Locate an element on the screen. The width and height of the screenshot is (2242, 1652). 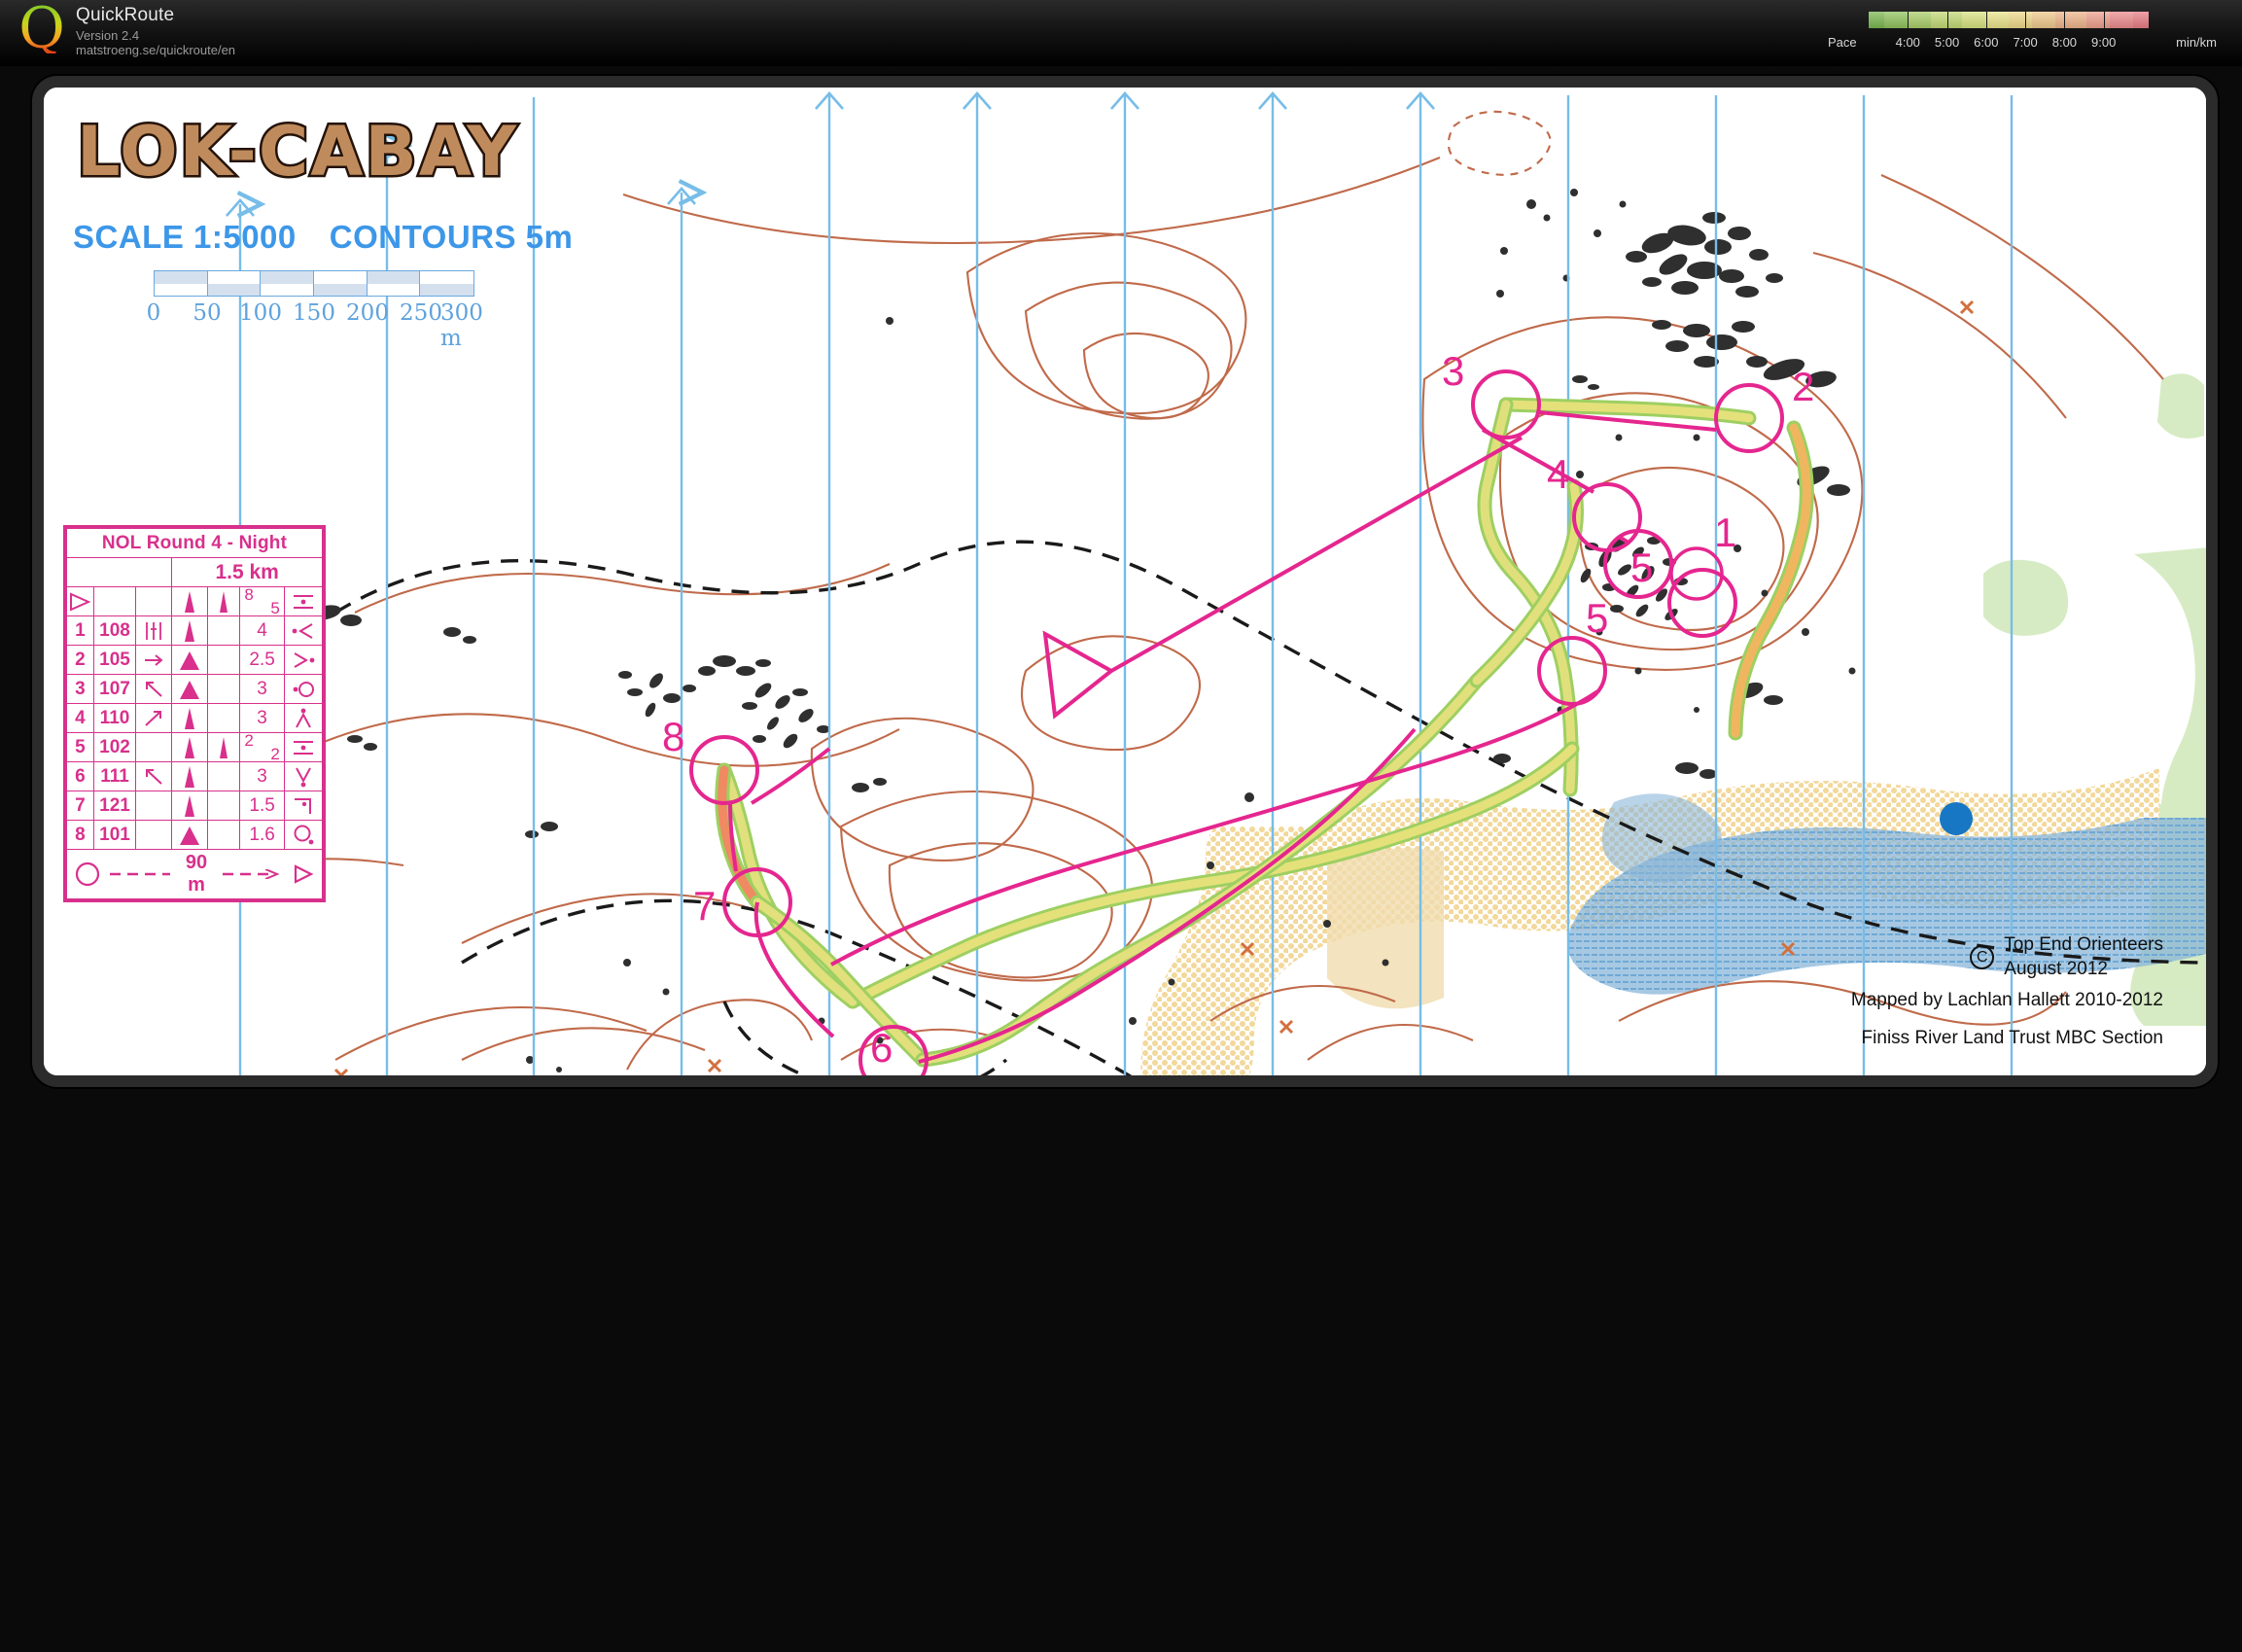
scalebar-blocks is located at coordinates (314, 283).